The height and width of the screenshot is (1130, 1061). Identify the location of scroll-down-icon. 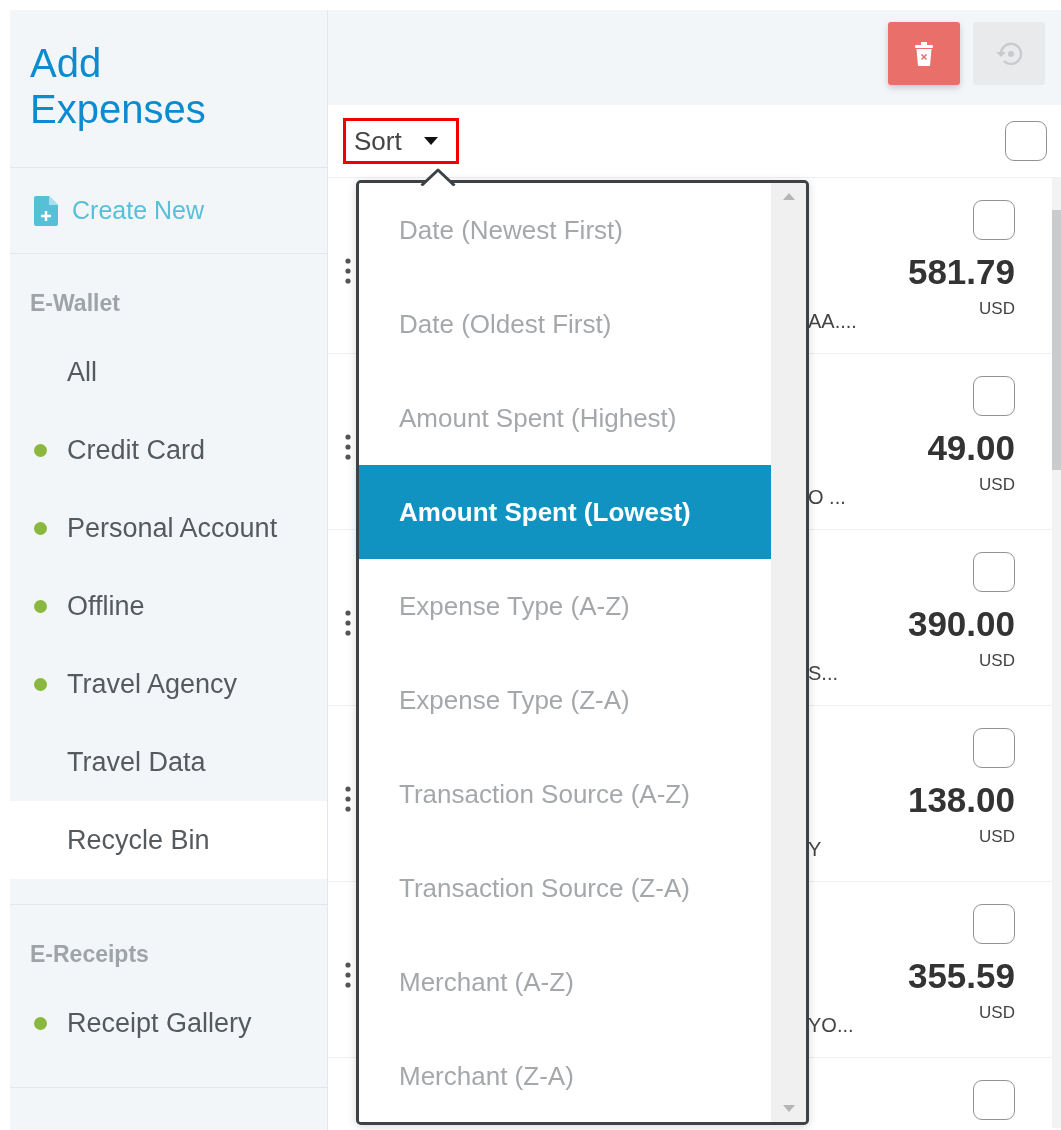
(788, 1108).